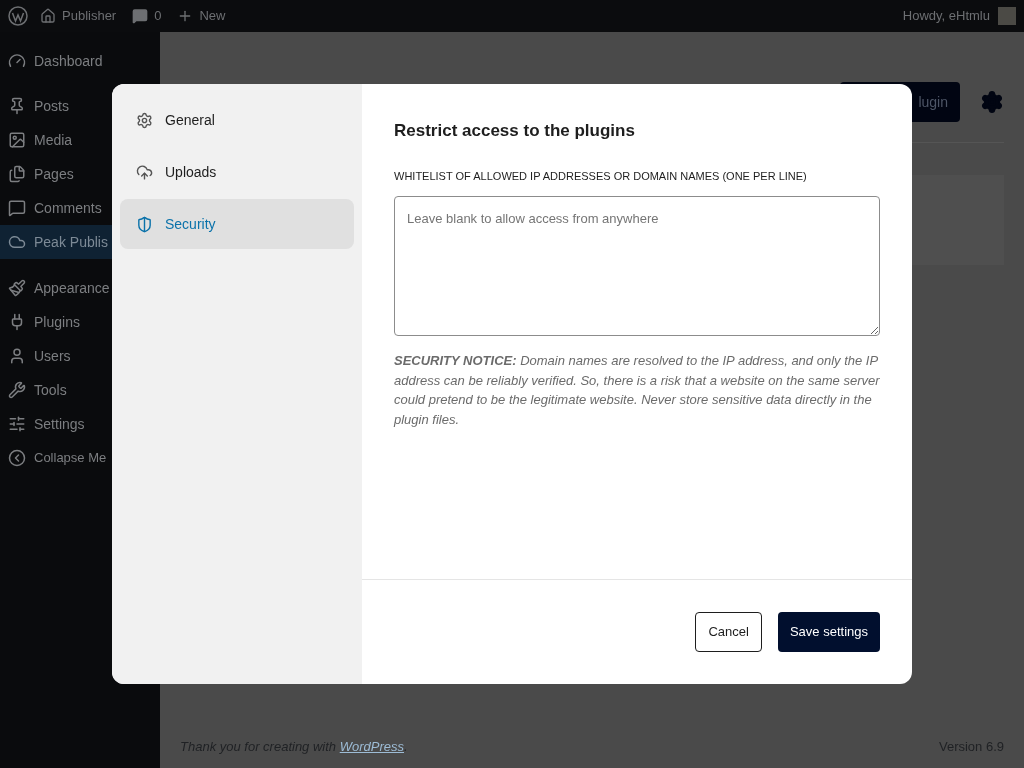 This screenshot has height=768, width=1024. I want to click on home-icon, so click(48, 16).